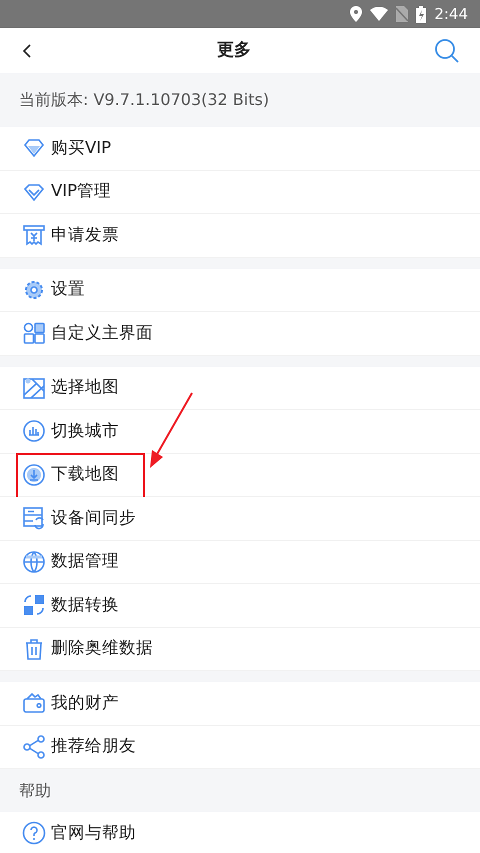  What do you see at coordinates (34, 518) in the screenshot?
I see `sync-icon` at bounding box center [34, 518].